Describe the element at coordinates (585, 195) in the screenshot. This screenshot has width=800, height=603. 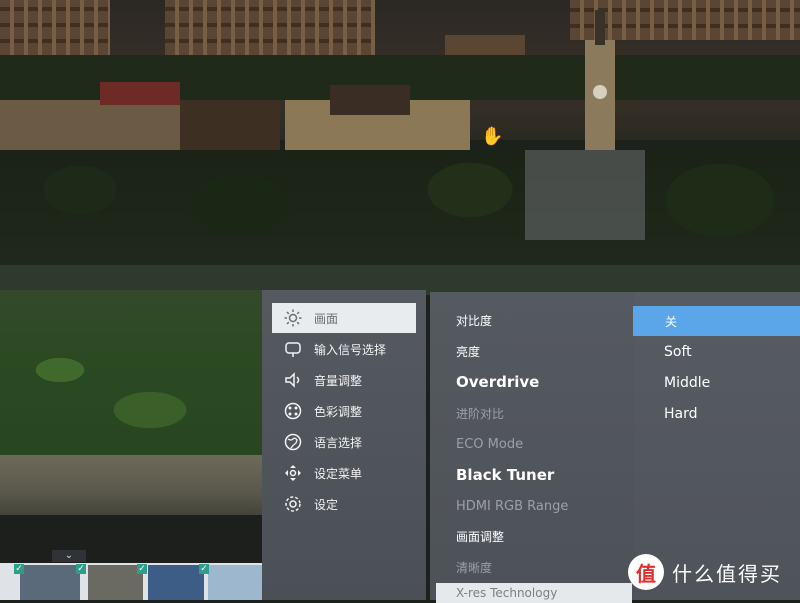
I see `plaza` at that location.